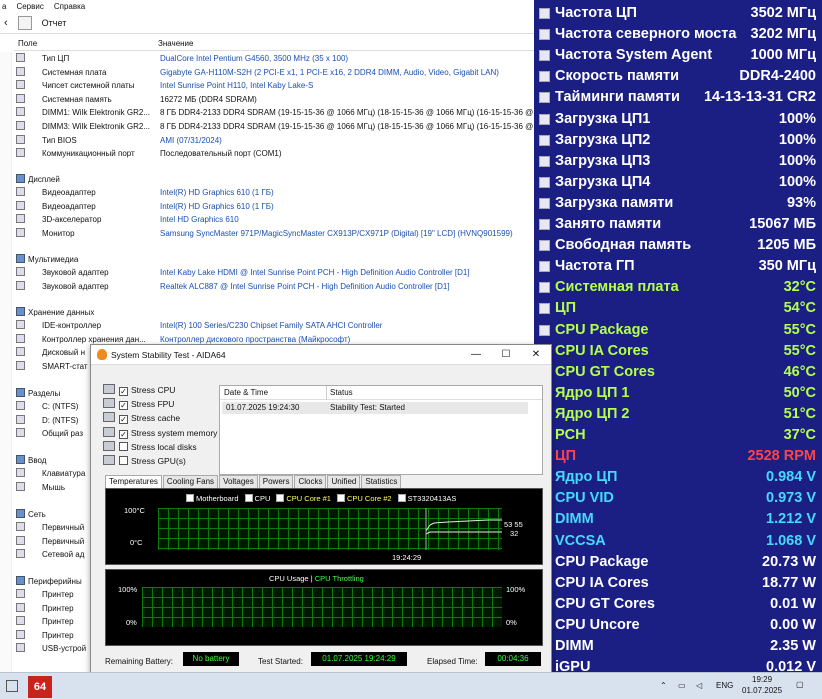 This screenshot has width=822, height=699. I want to click on field-value: AMI (07/31/2024), so click(191, 140).